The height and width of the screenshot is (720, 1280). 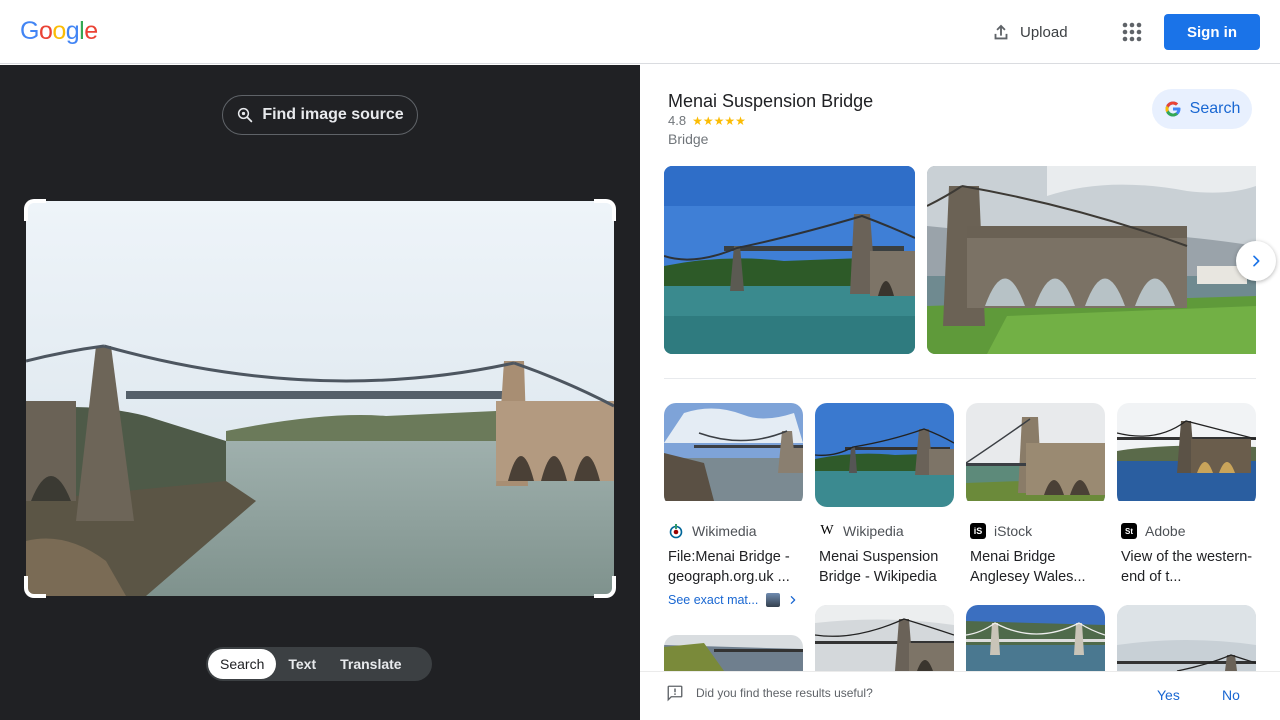 What do you see at coordinates (333, 114) in the screenshot?
I see `find-image-source-label: Find image source` at bounding box center [333, 114].